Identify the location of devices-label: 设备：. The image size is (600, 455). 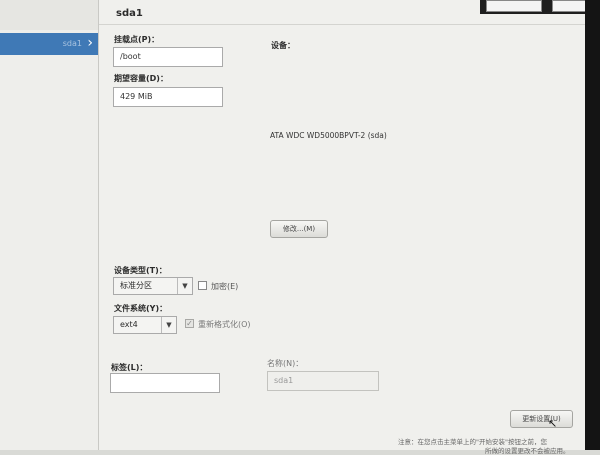
(283, 45).